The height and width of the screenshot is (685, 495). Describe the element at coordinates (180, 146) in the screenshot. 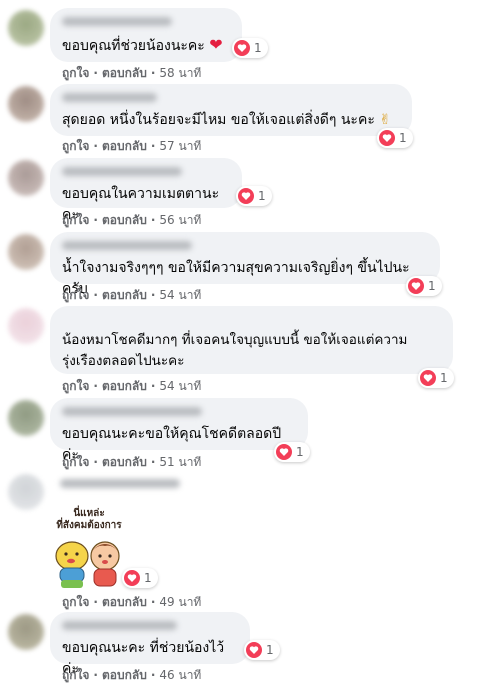

I see `comment-timestamp: 57 นาที` at that location.